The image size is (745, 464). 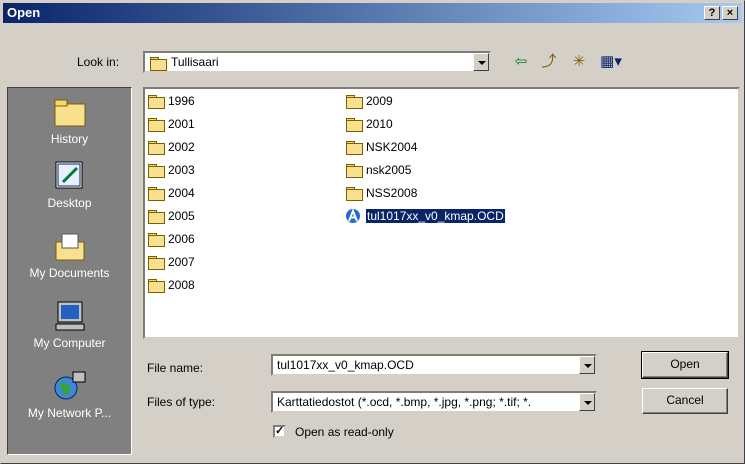 I want to click on back-icon: ⇦, so click(x=521, y=62).